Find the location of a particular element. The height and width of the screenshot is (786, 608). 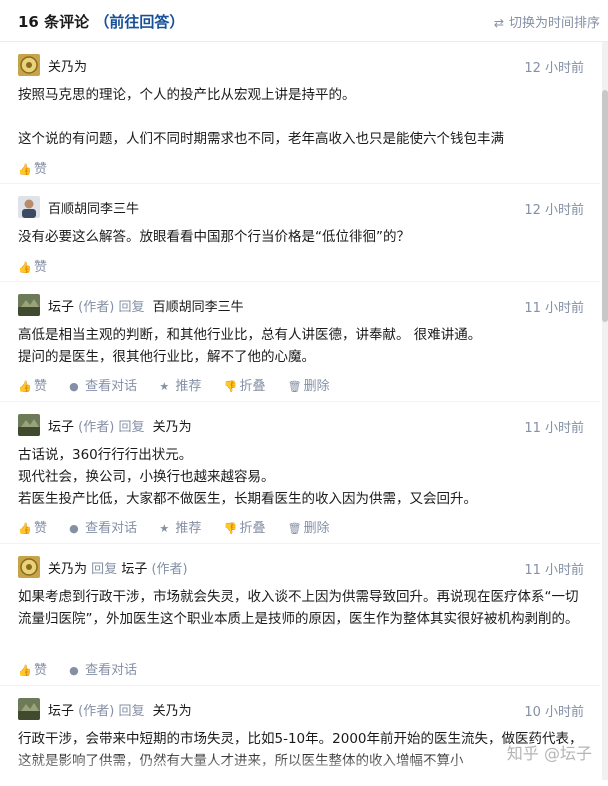

comment-actions: 👍 赞 ● 查看对话 is located at coordinates (86, 668).